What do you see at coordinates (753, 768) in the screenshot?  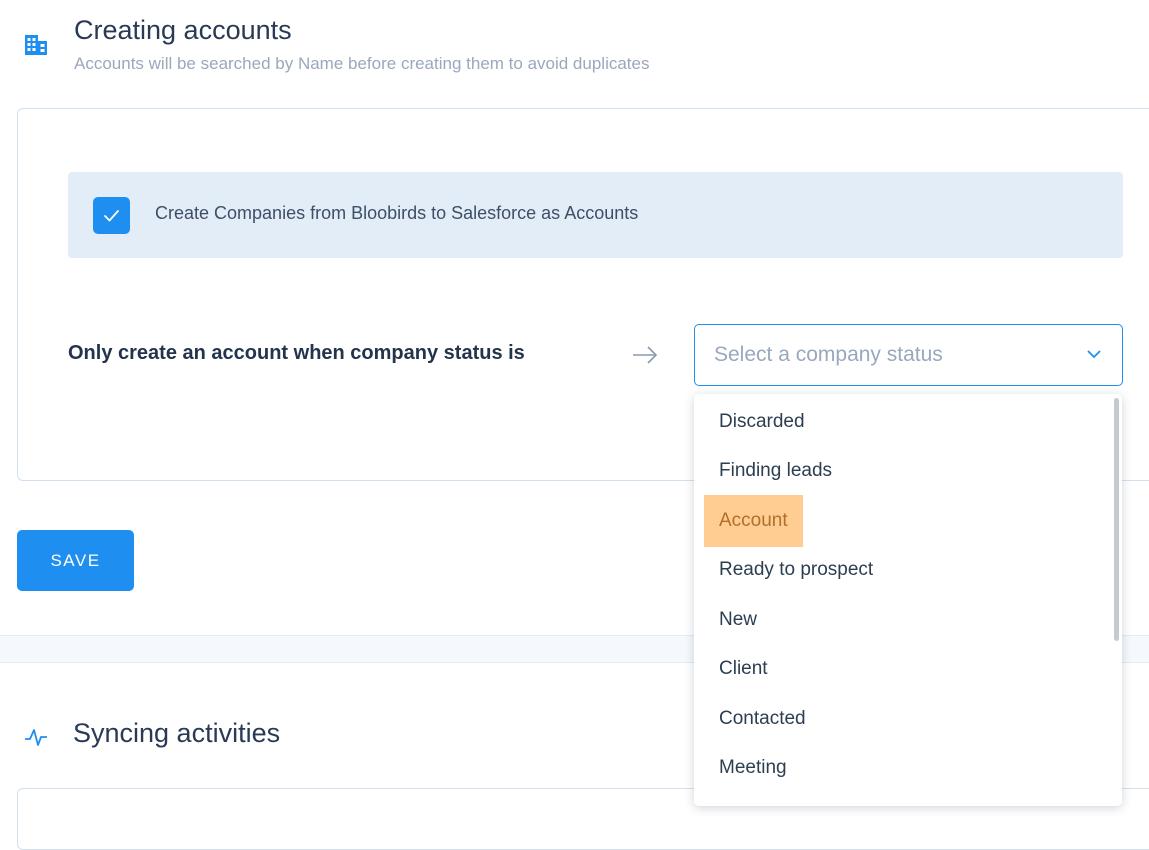 I see `option-meeting: Meeting` at bounding box center [753, 768].